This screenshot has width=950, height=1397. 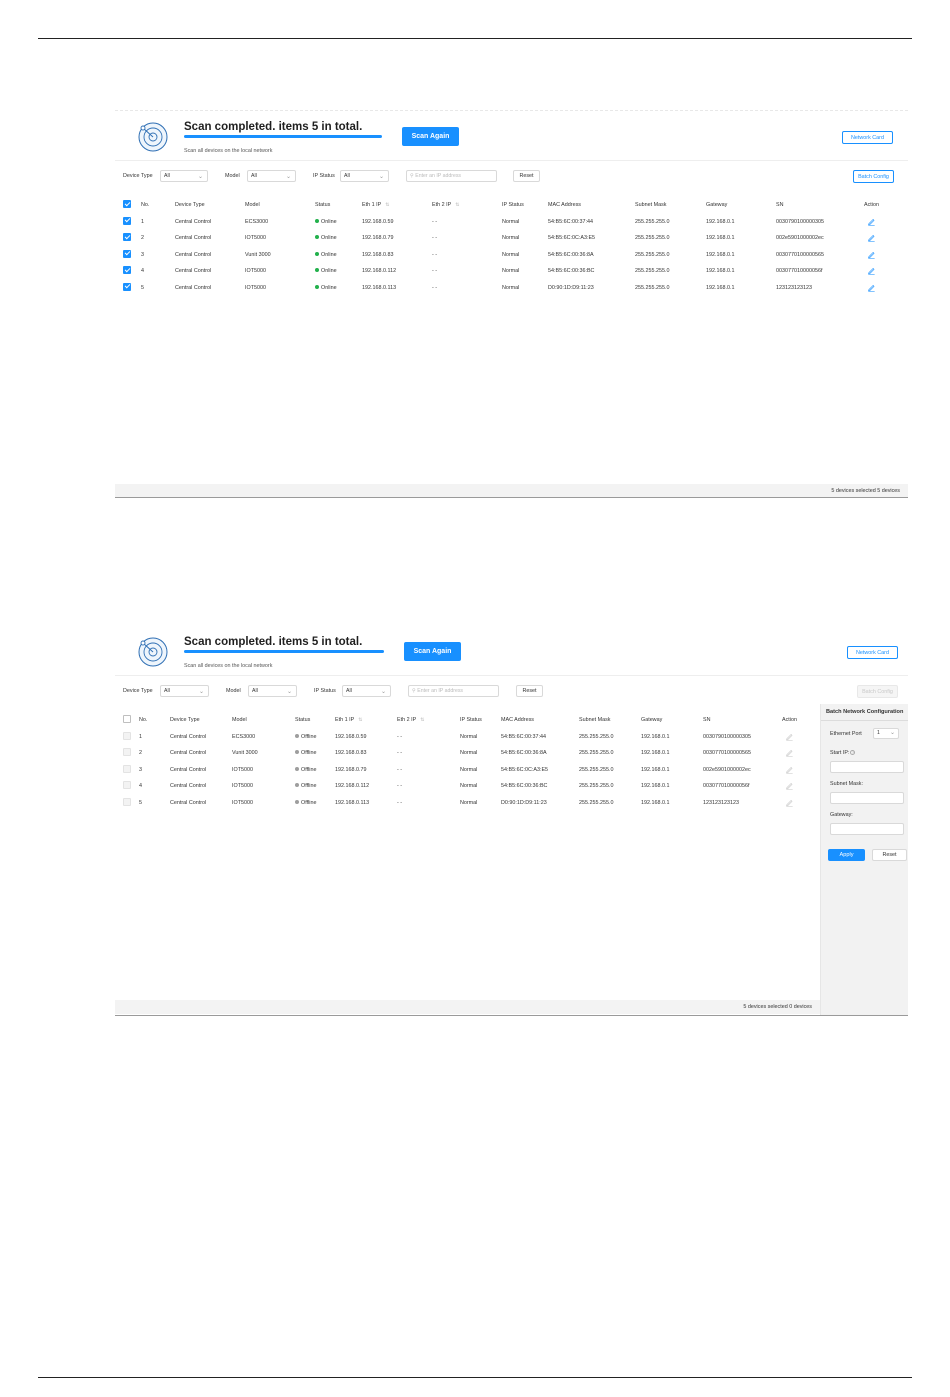 I want to click on cell-eth1: 192.168.0.59, so click(x=350, y=737).